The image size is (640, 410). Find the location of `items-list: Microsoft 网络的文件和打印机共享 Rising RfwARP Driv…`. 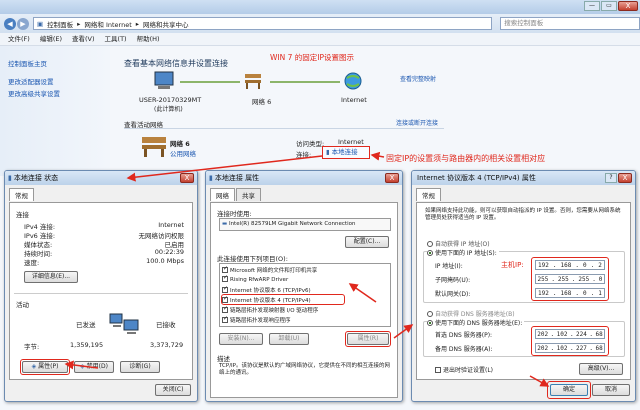

items-list: Microsoft 网络的文件和打印机共享 Rising RfwARP Driv… is located at coordinates (305, 295).